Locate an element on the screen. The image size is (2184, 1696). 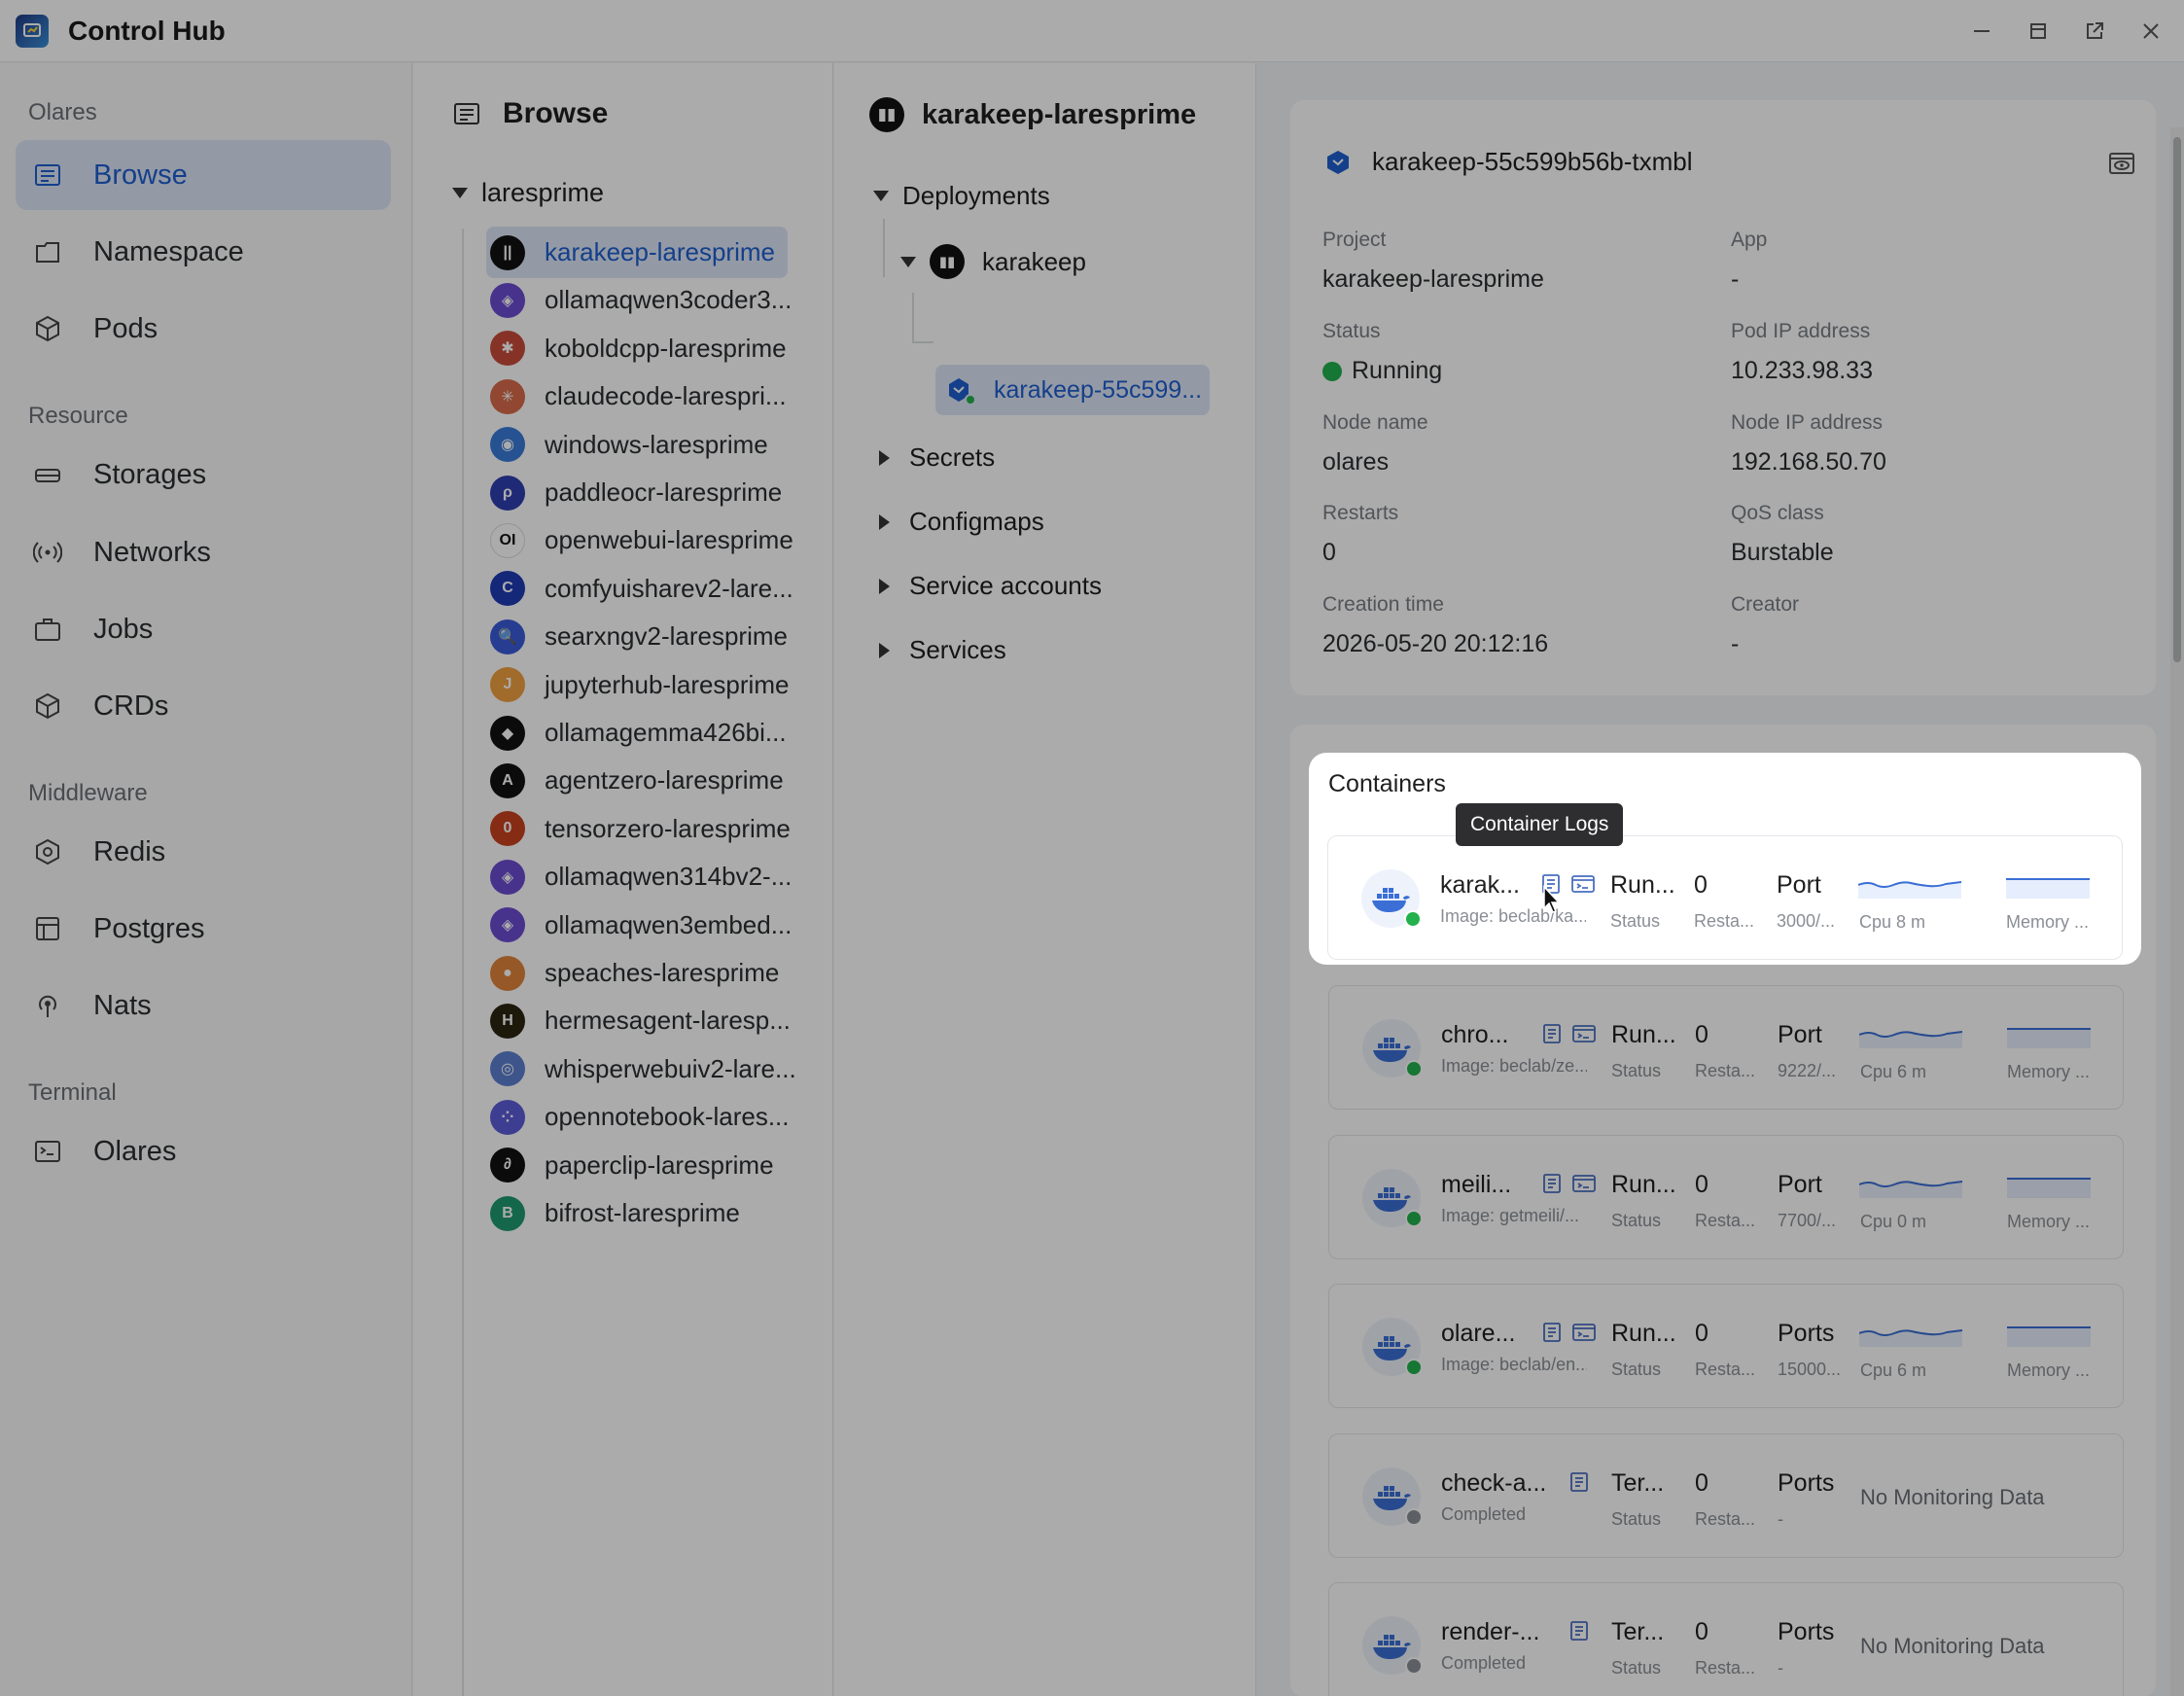
sidebar-item-olares-terminal: Olares is located at coordinates (203, 1151).